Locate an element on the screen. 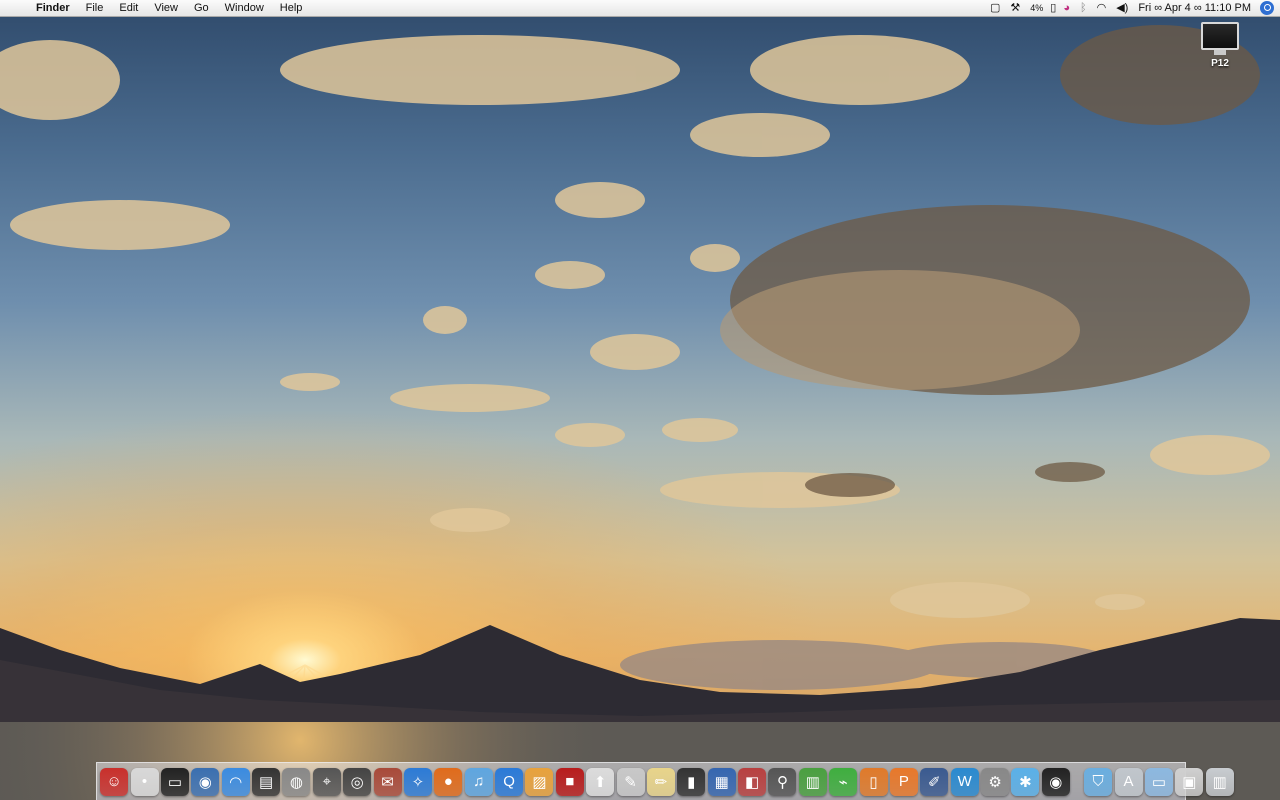 Image resolution: width=1280 pixels, height=800 pixels. monitor-icon is located at coordinates (1220, 36).